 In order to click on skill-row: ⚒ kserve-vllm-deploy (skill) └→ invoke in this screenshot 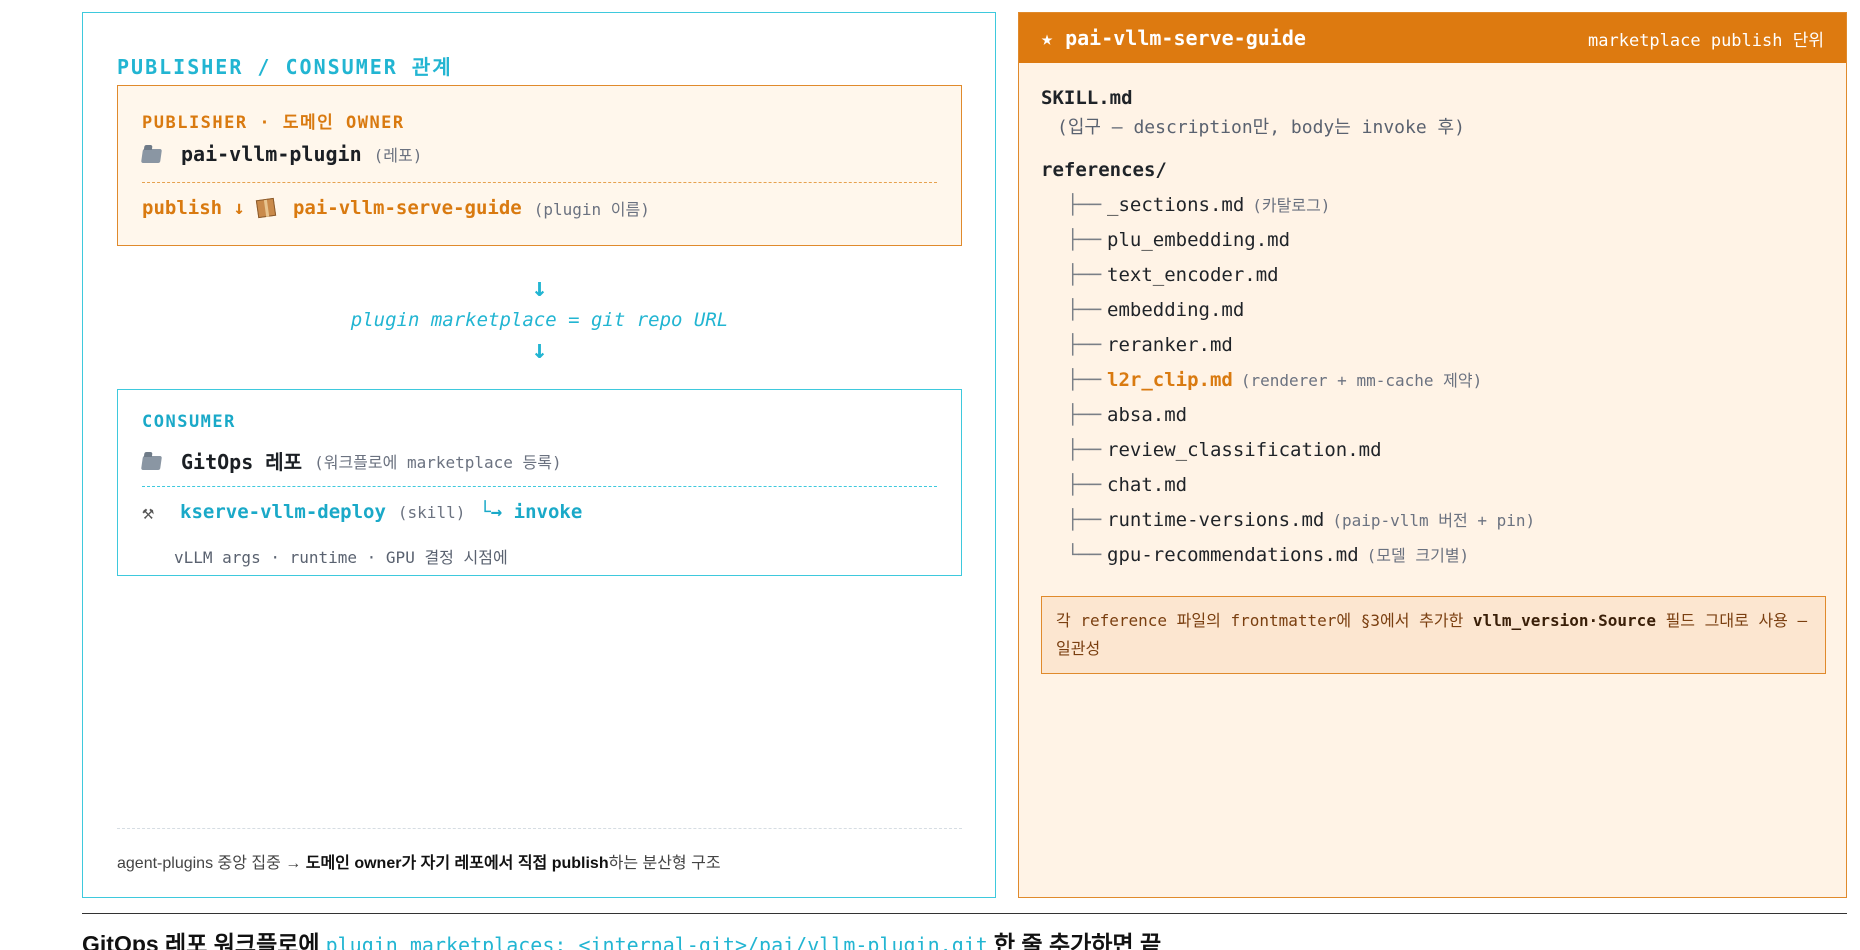, I will do `click(362, 512)`.